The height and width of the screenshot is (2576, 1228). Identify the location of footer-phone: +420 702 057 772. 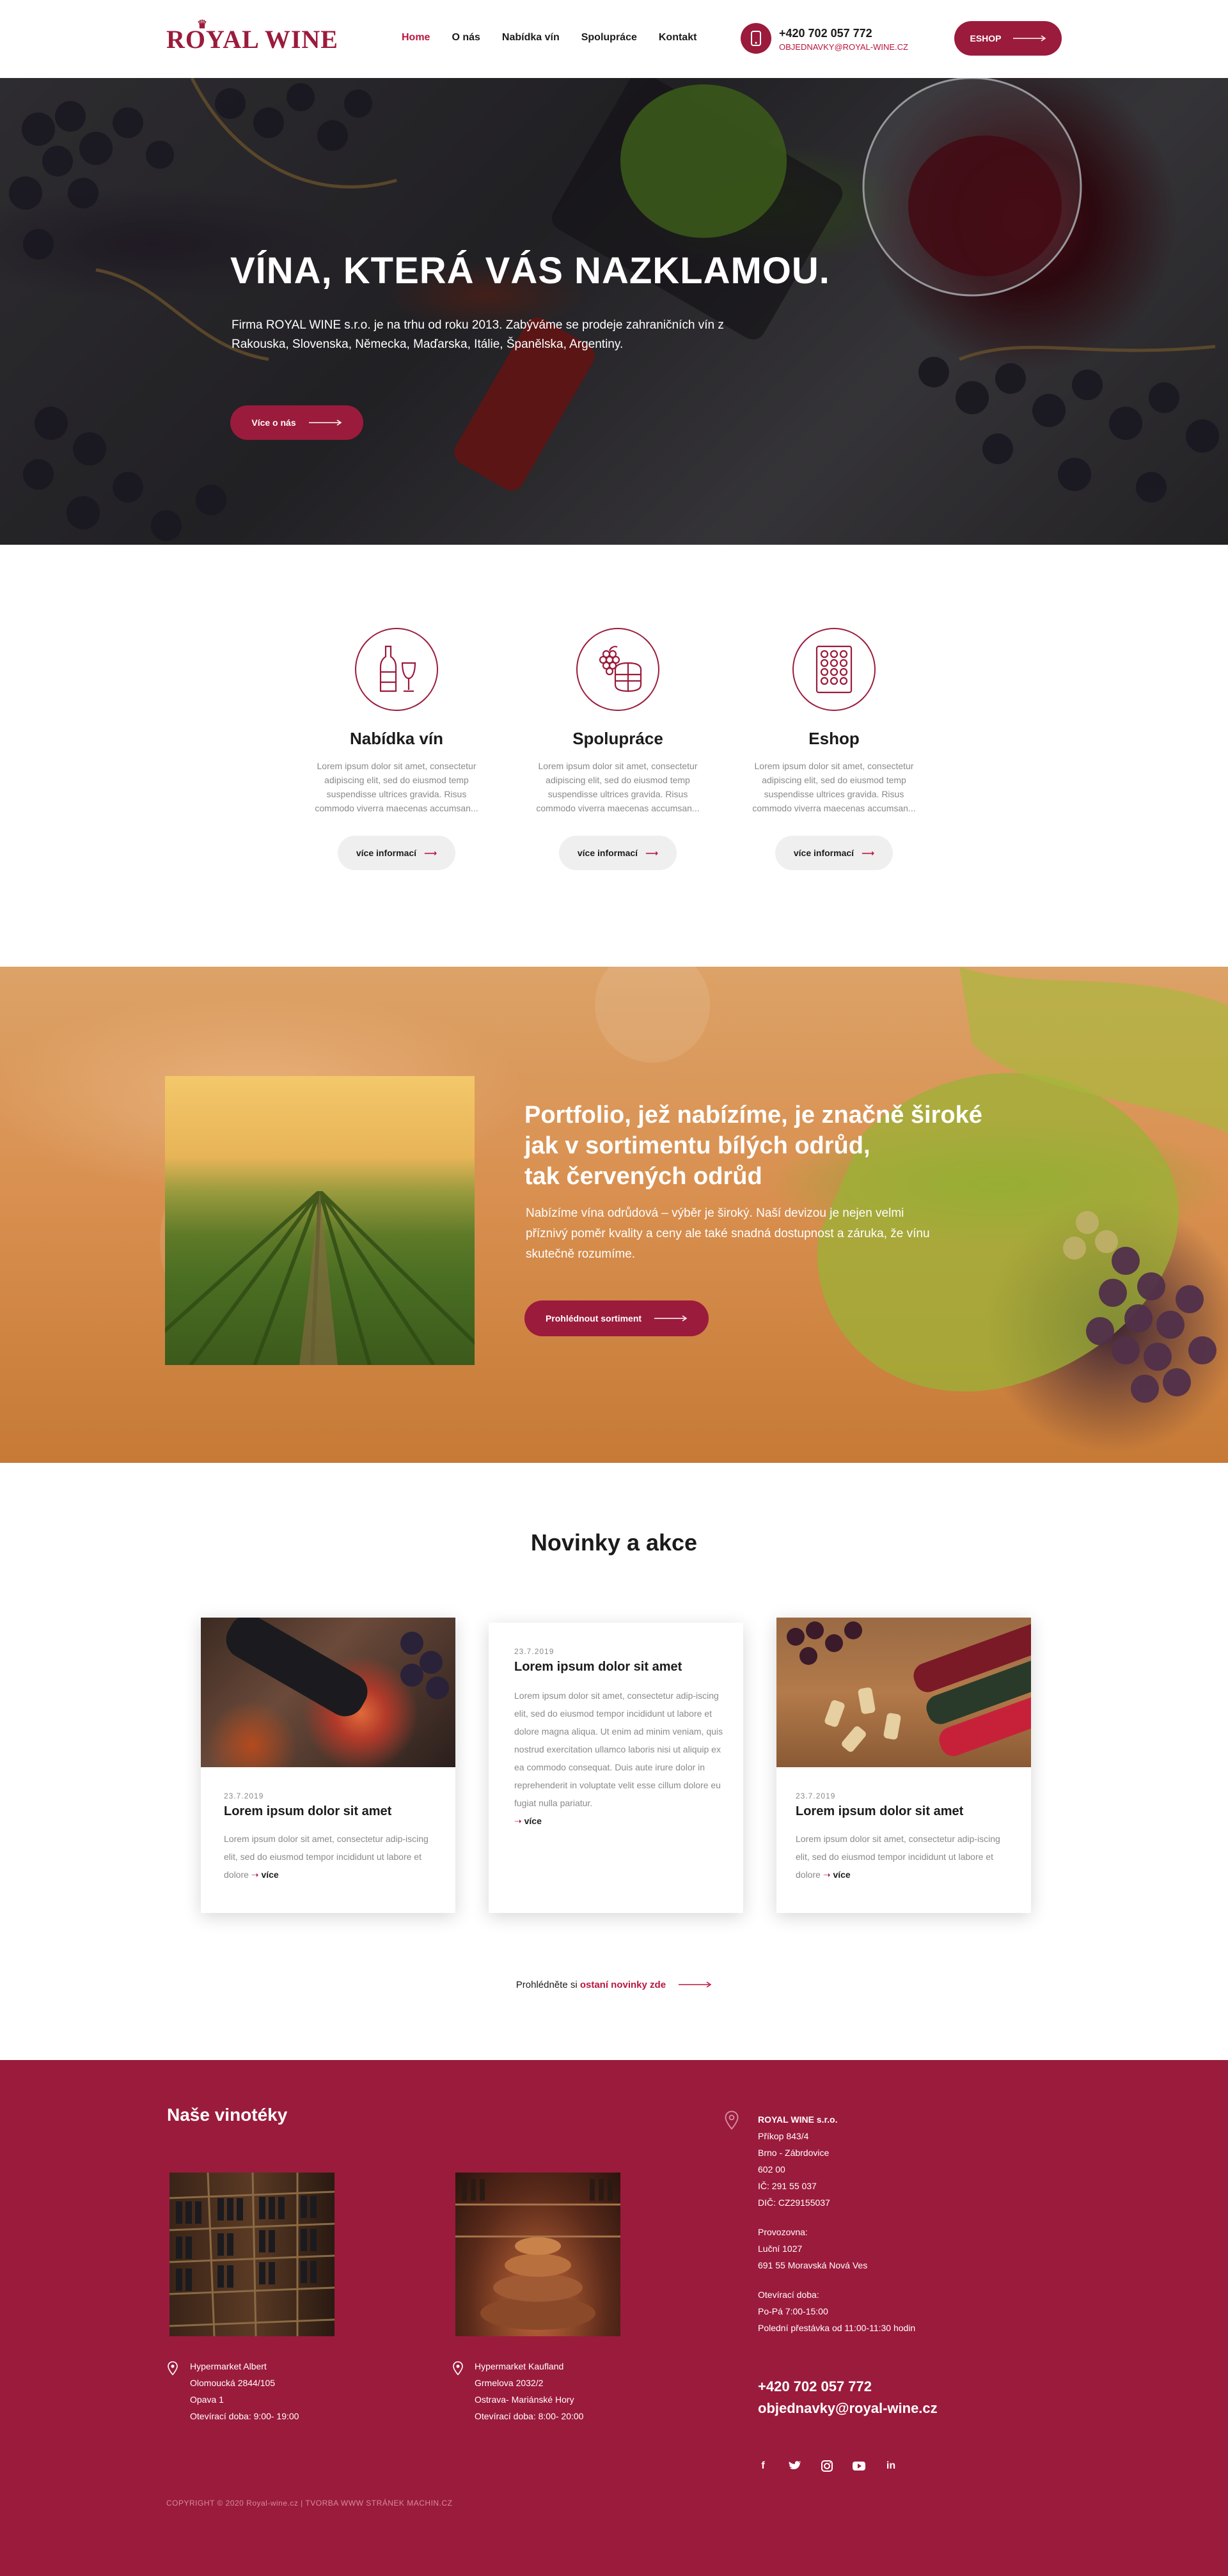
(815, 2387).